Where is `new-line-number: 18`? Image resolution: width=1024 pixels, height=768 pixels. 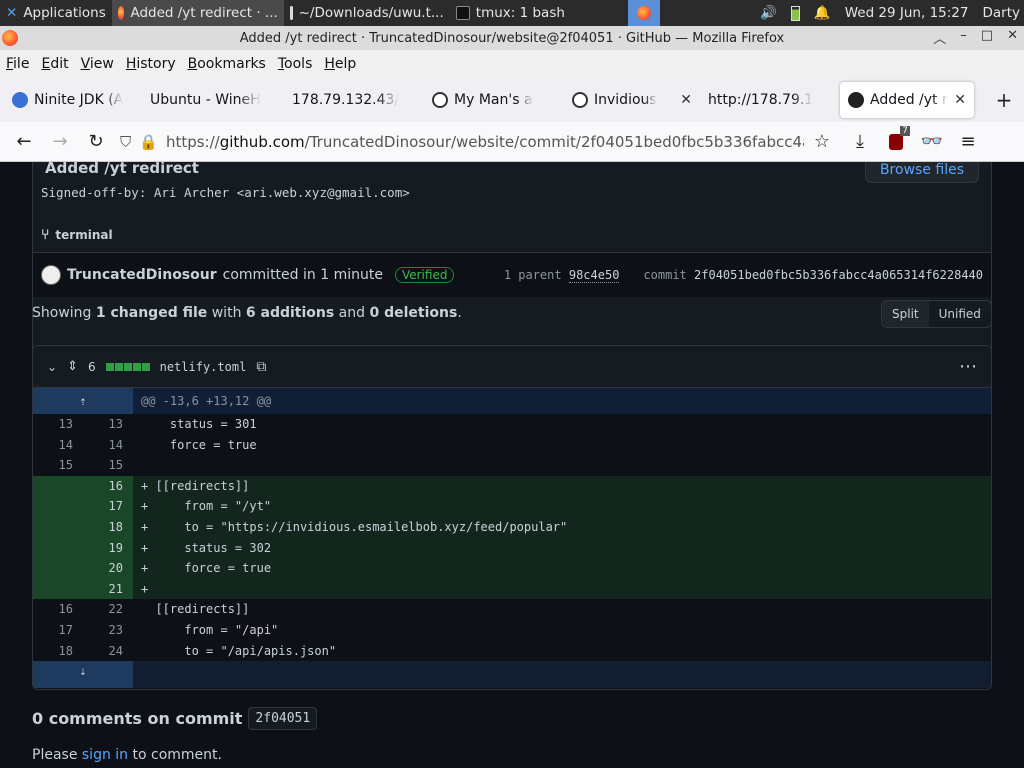
new-line-number: 18 is located at coordinates (108, 527).